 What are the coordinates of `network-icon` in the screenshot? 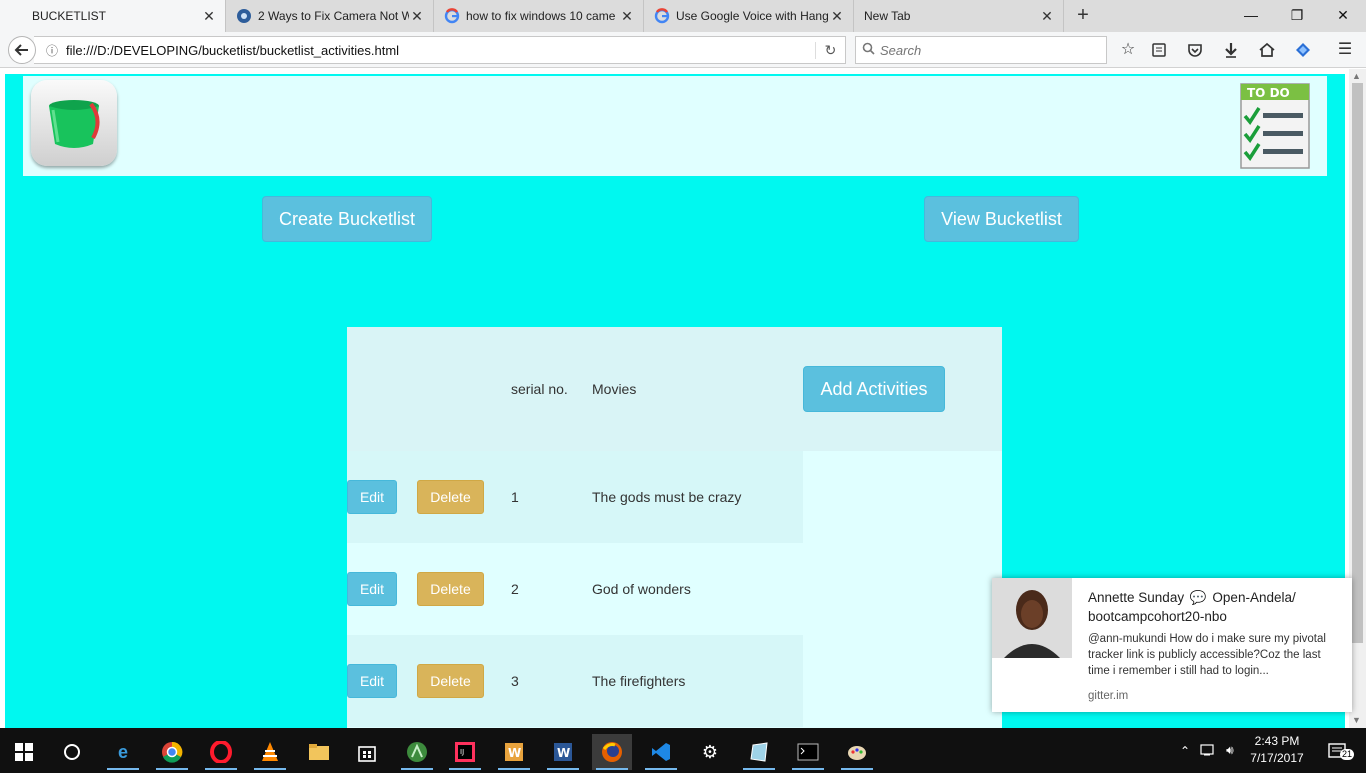 It's located at (1208, 750).